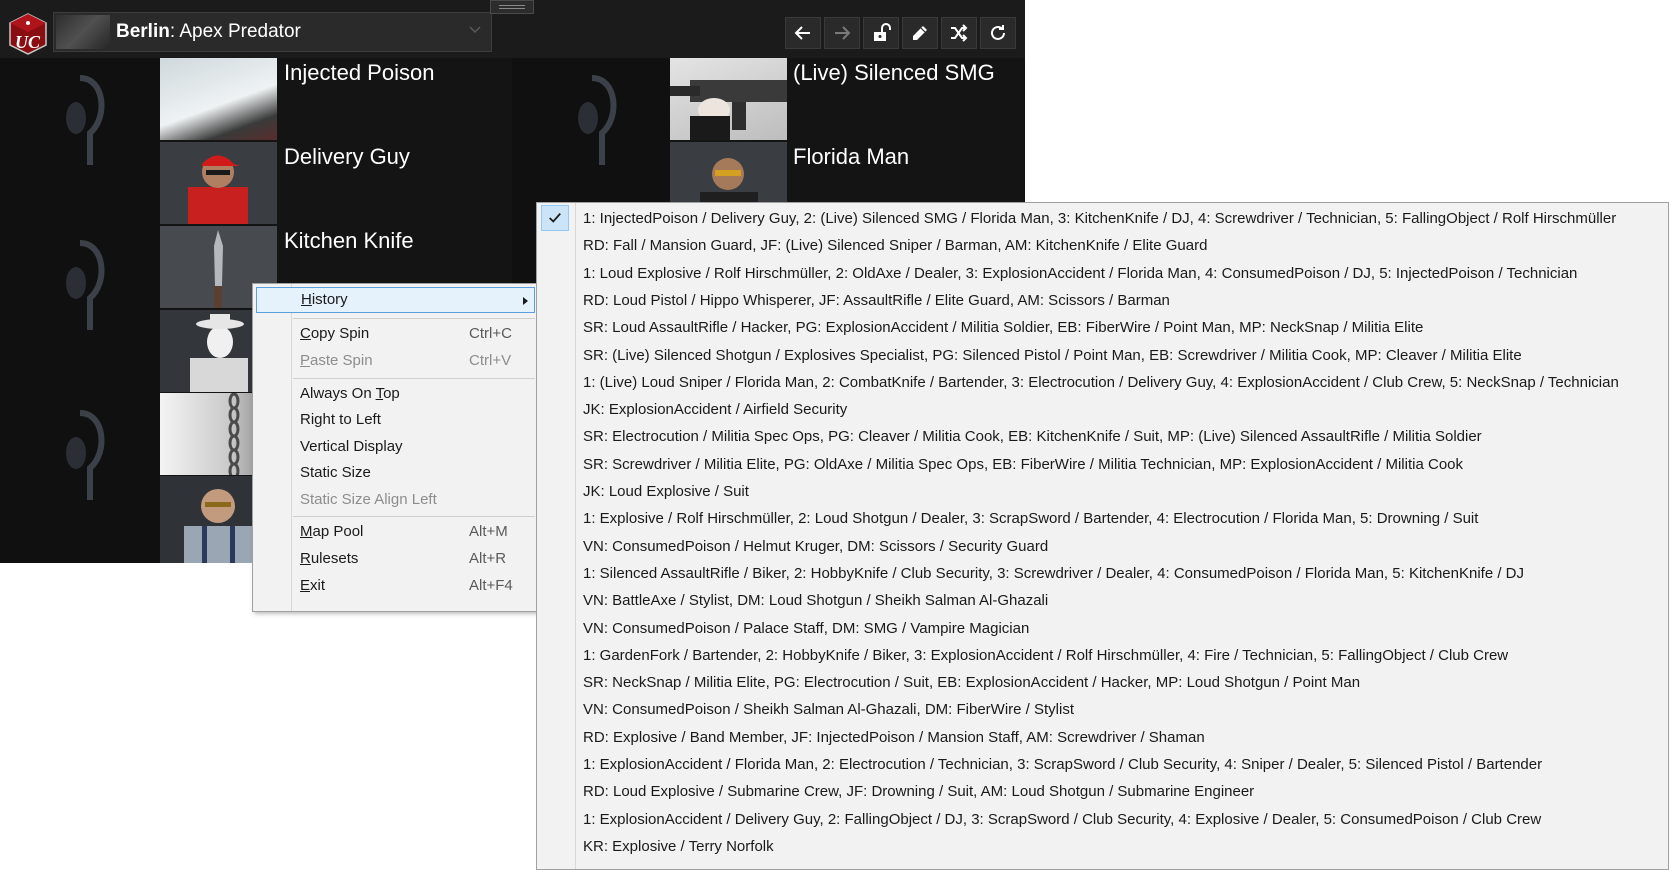 Image resolution: width=1669 pixels, height=870 pixels. Describe the element at coordinates (218, 183) in the screenshot. I see `disguise-image-delivery-guy` at that location.